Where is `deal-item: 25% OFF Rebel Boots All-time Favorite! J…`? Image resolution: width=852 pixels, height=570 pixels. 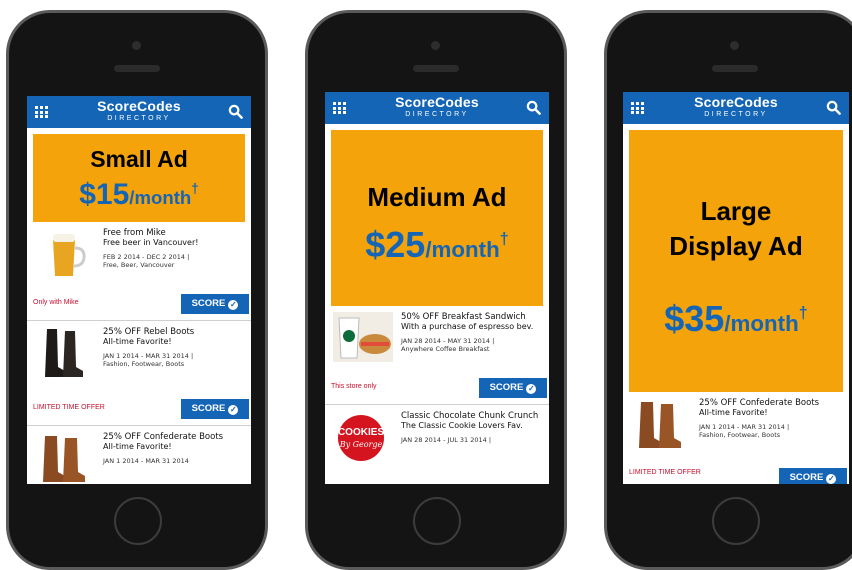
deal-item: 25% OFF Rebel Boots All-time Favorite! J… is located at coordinates (139, 373).